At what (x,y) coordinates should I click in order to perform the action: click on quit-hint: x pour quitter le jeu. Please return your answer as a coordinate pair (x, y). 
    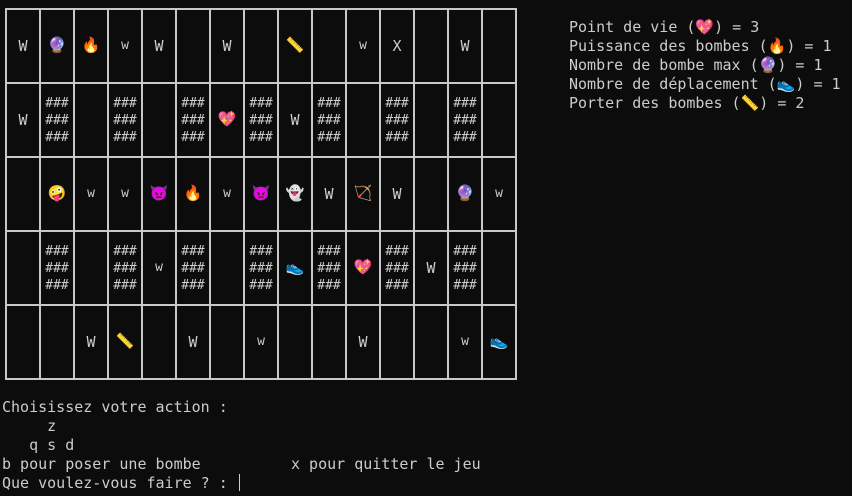
    Looking at the image, I should click on (386, 464).